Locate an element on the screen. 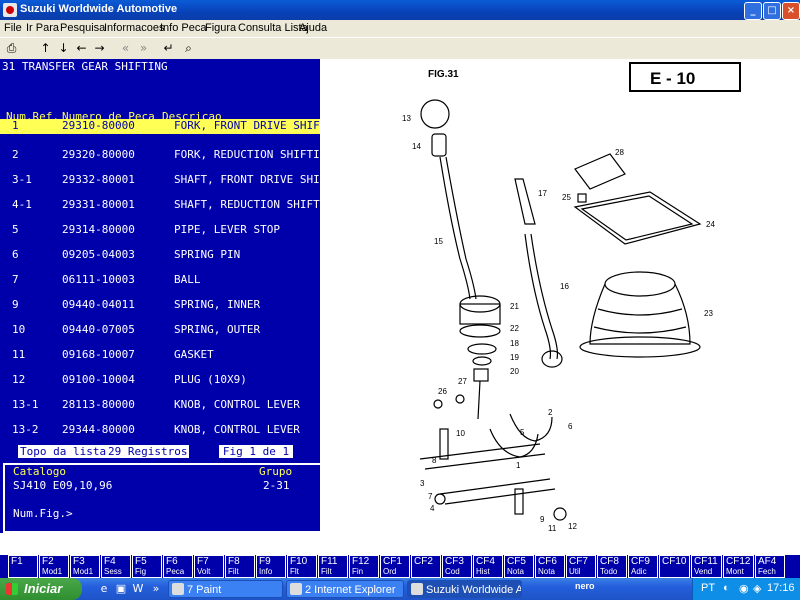 The height and width of the screenshot is (600, 800). ref-number-cell: 11 is located at coordinates (19, 354).